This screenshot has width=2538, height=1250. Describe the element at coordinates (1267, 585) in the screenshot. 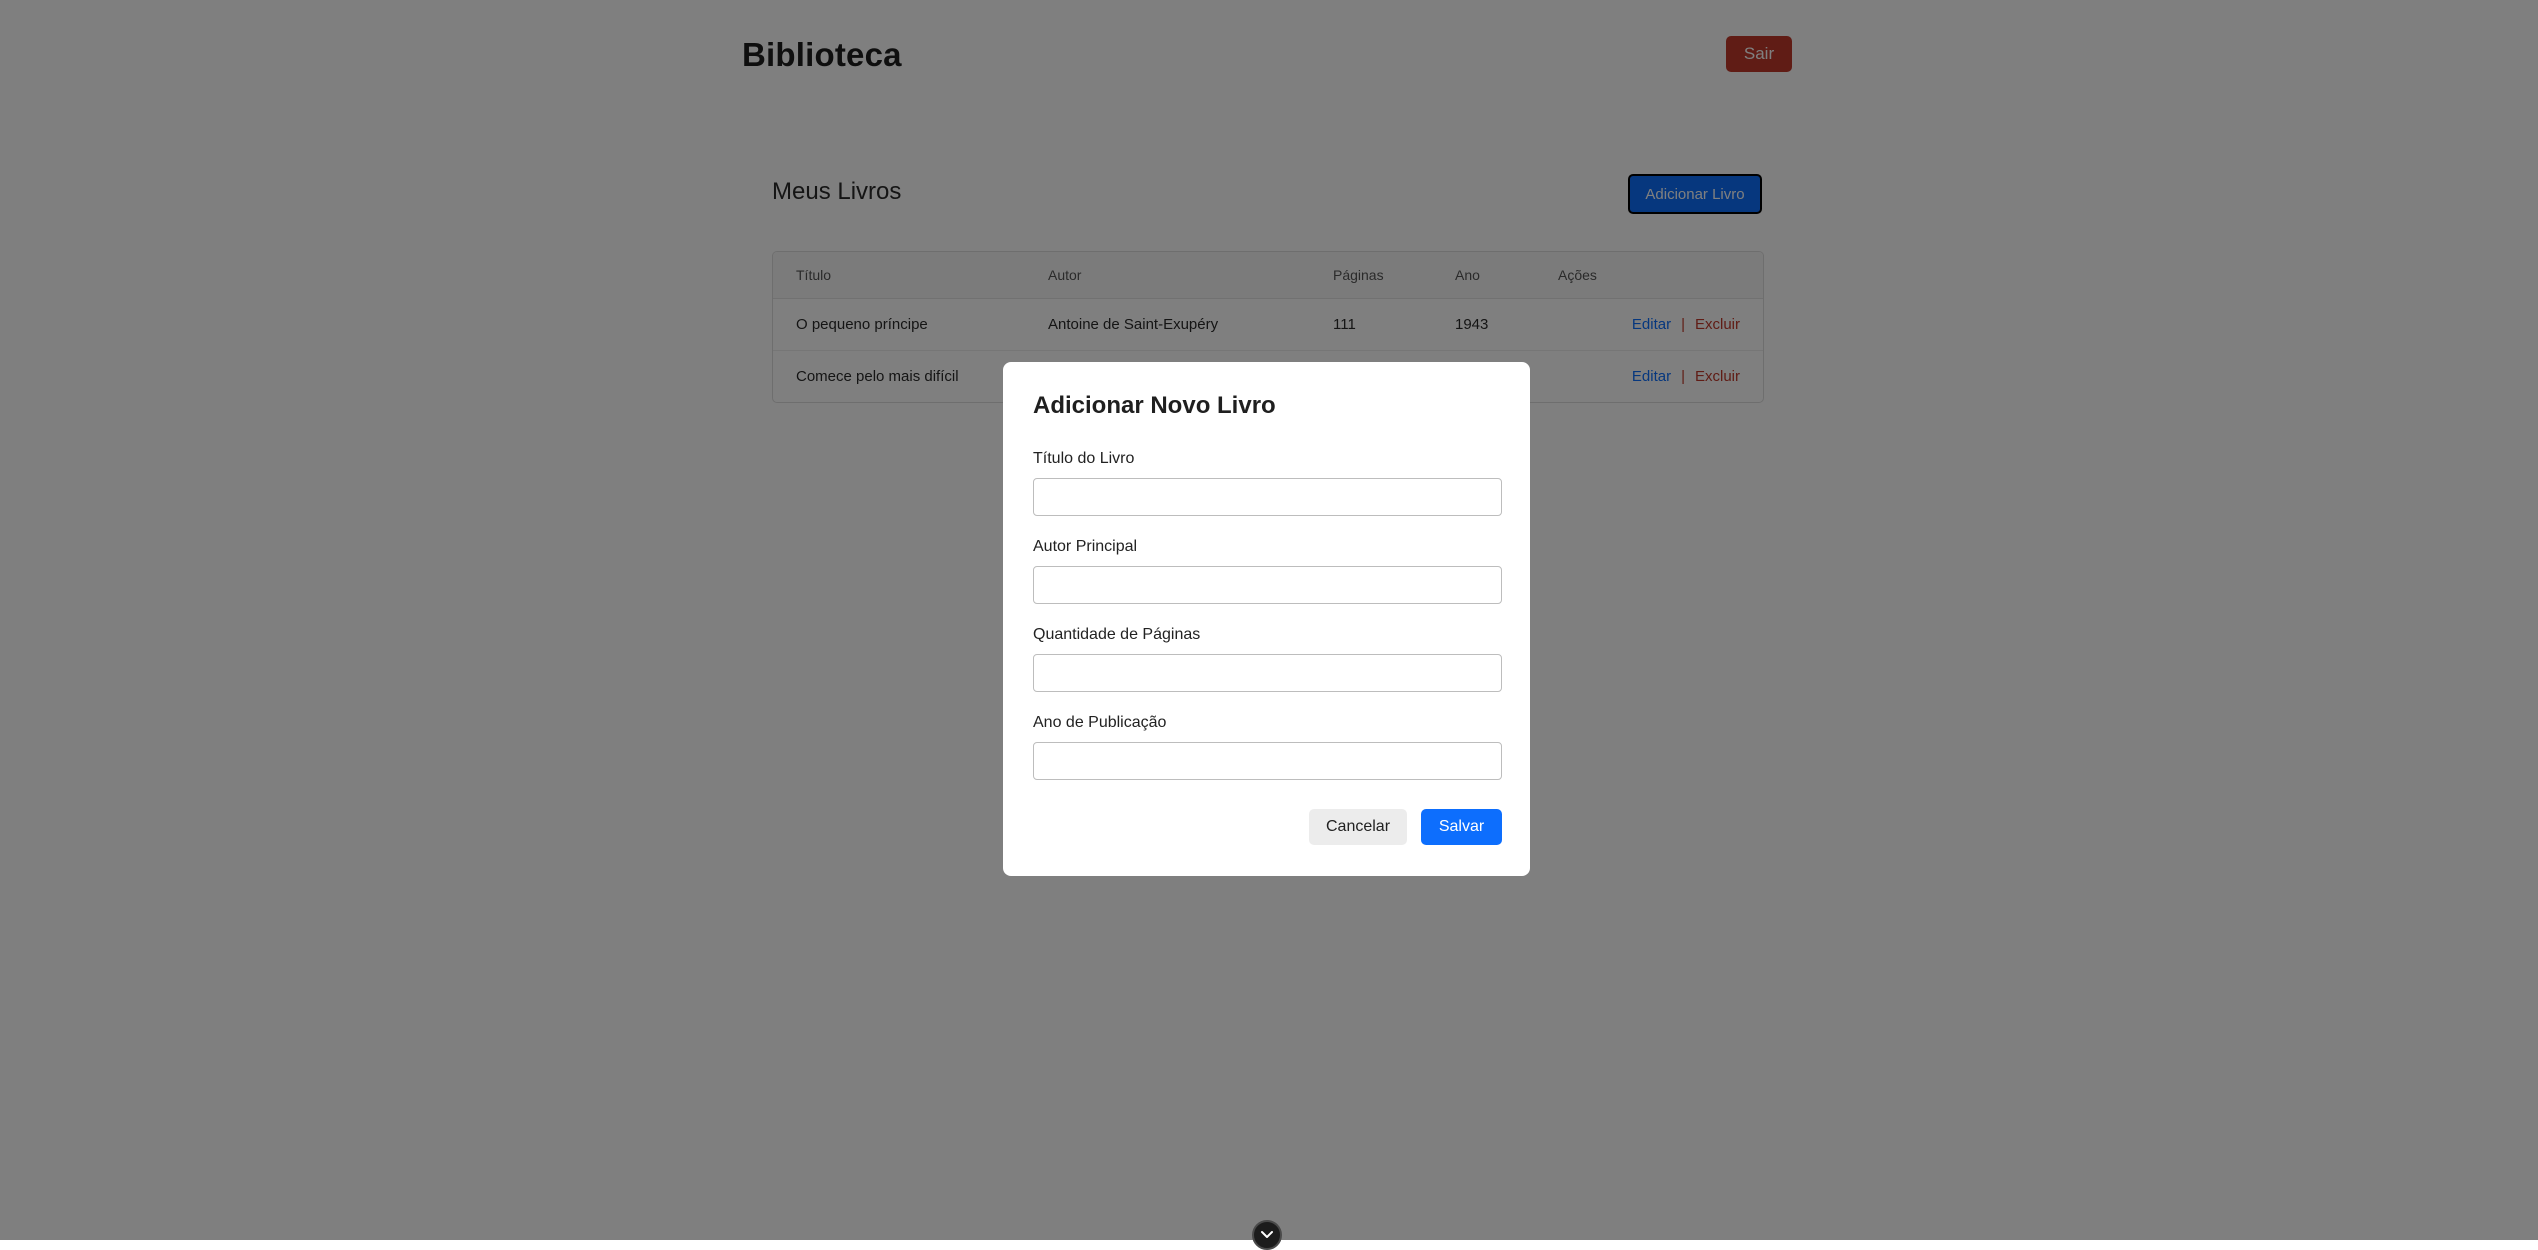

I see `author-input` at that location.